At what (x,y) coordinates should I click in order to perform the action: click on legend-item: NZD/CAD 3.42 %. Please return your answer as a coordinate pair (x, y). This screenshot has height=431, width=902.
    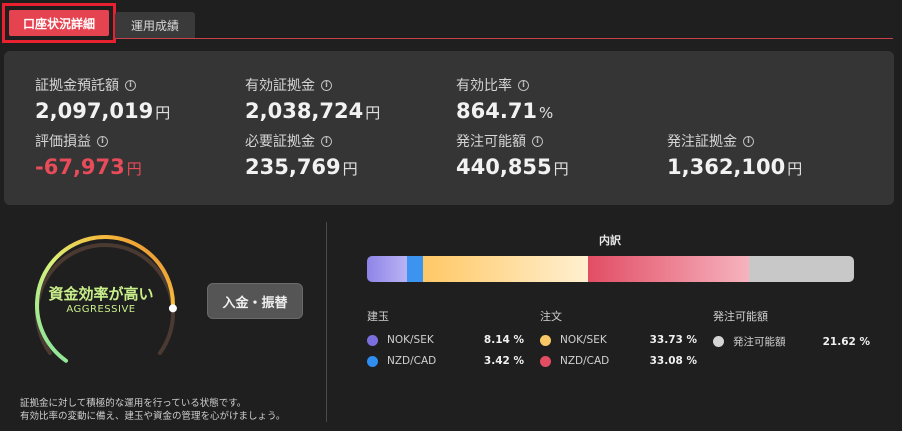
    Looking at the image, I should click on (445, 361).